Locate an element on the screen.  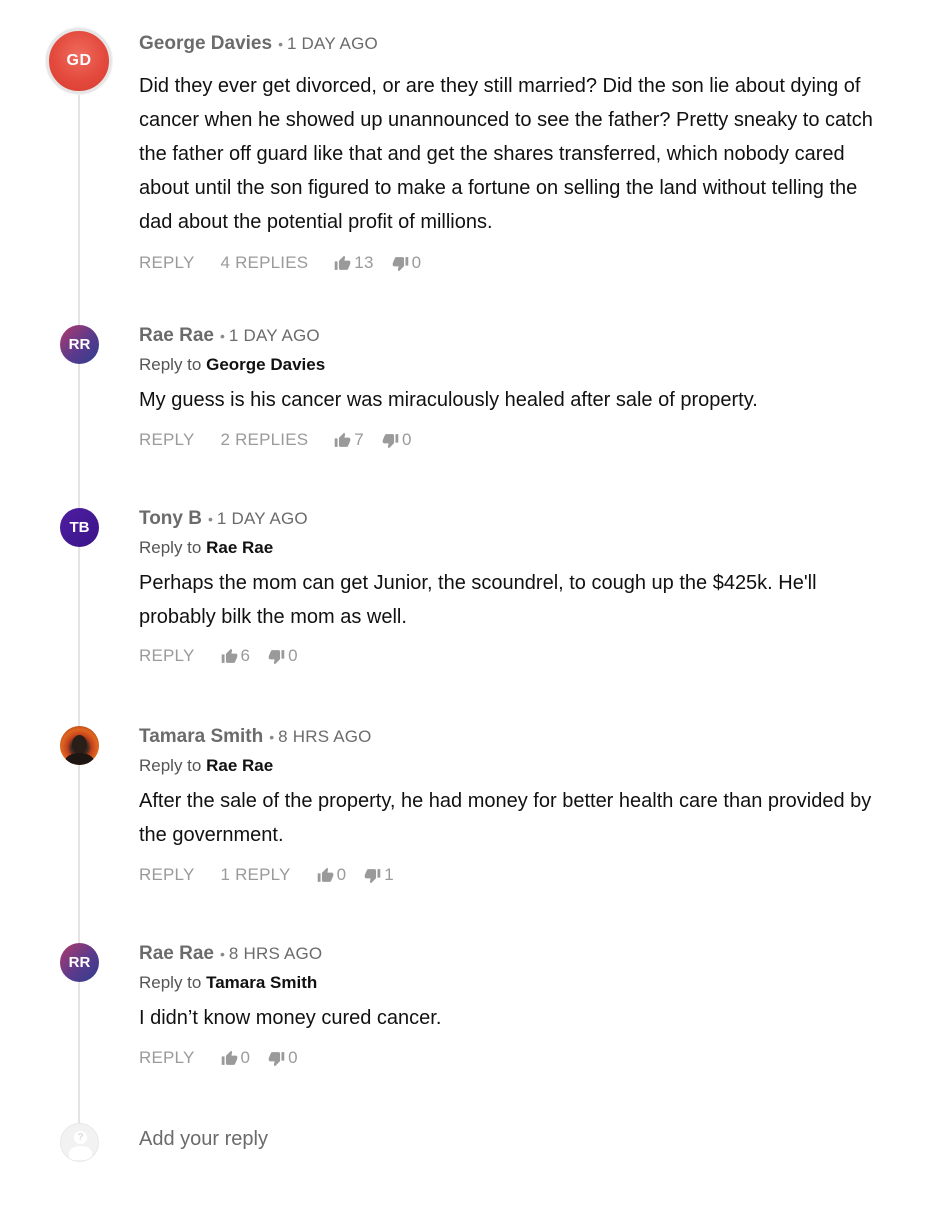
add-reply-input: Add your reply is located at coordinates (203, 1139).